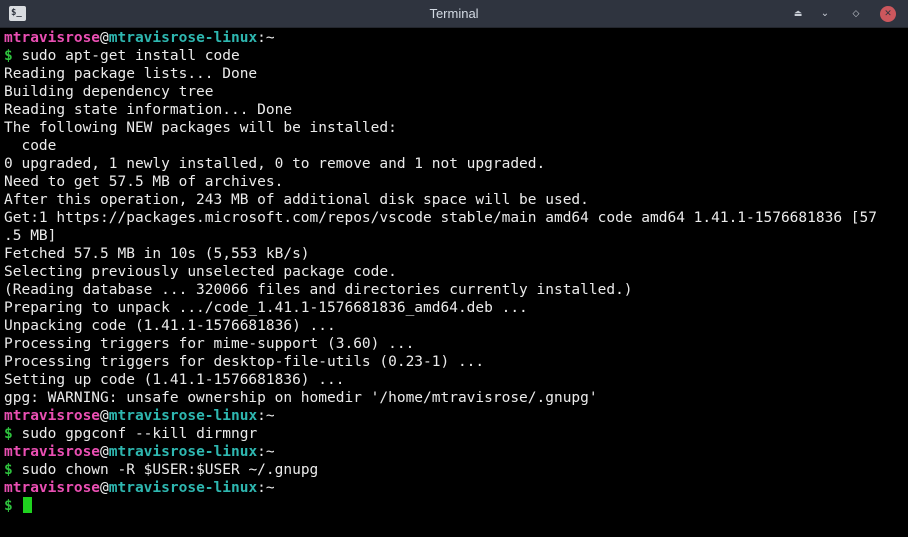 Image resolution: width=908 pixels, height=537 pixels. Describe the element at coordinates (131, 74) in the screenshot. I see `output-line: Reading package lists... Done` at that location.